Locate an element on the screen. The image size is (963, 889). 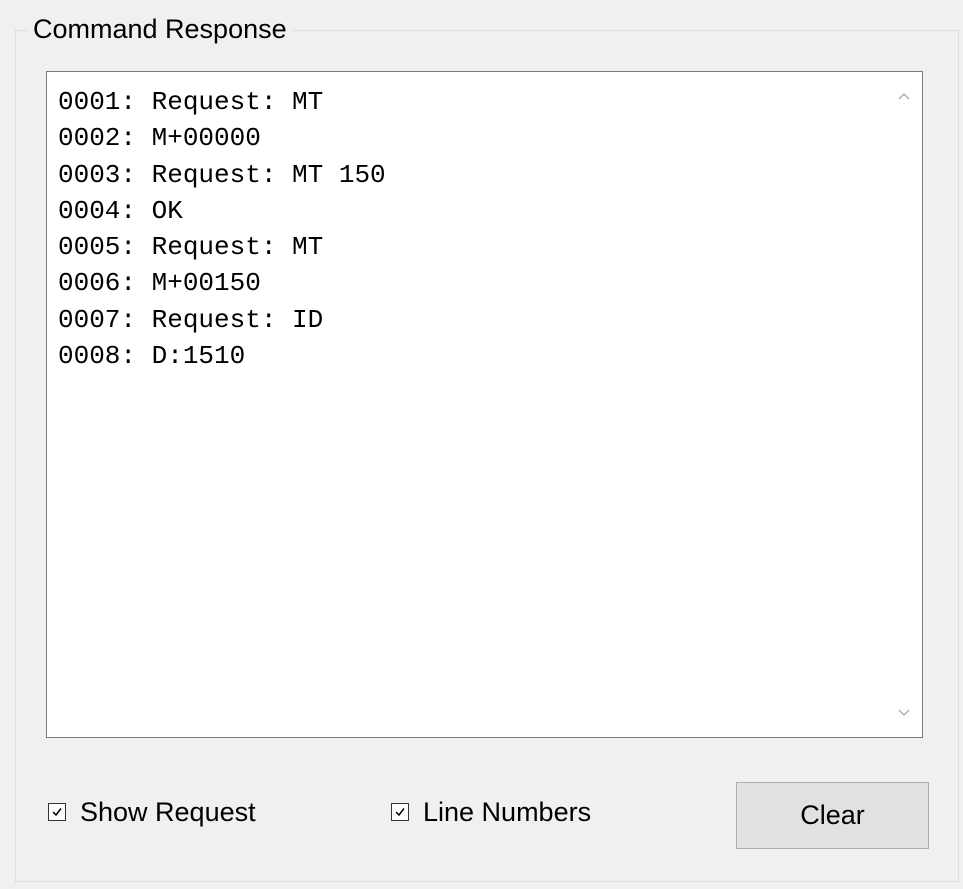
line-numbers-label: Line Numbers is located at coordinates (507, 811).